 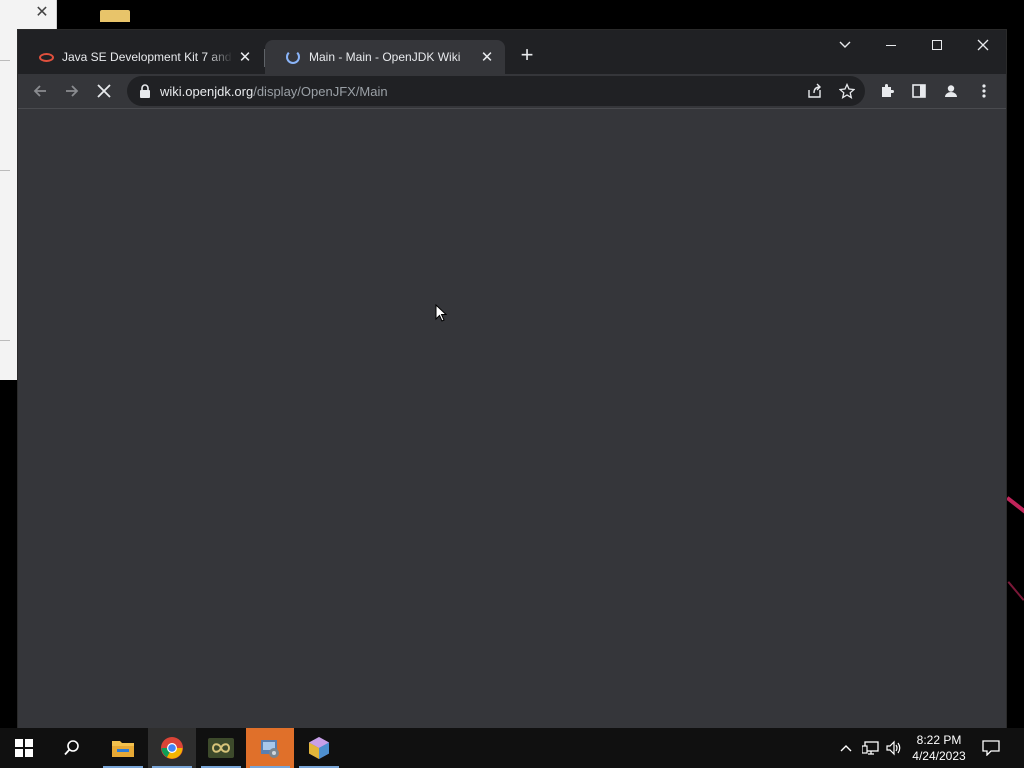 I want to click on tab-java-se: Java SE Development Kit 7 and N ✕, so click(x=140, y=57).